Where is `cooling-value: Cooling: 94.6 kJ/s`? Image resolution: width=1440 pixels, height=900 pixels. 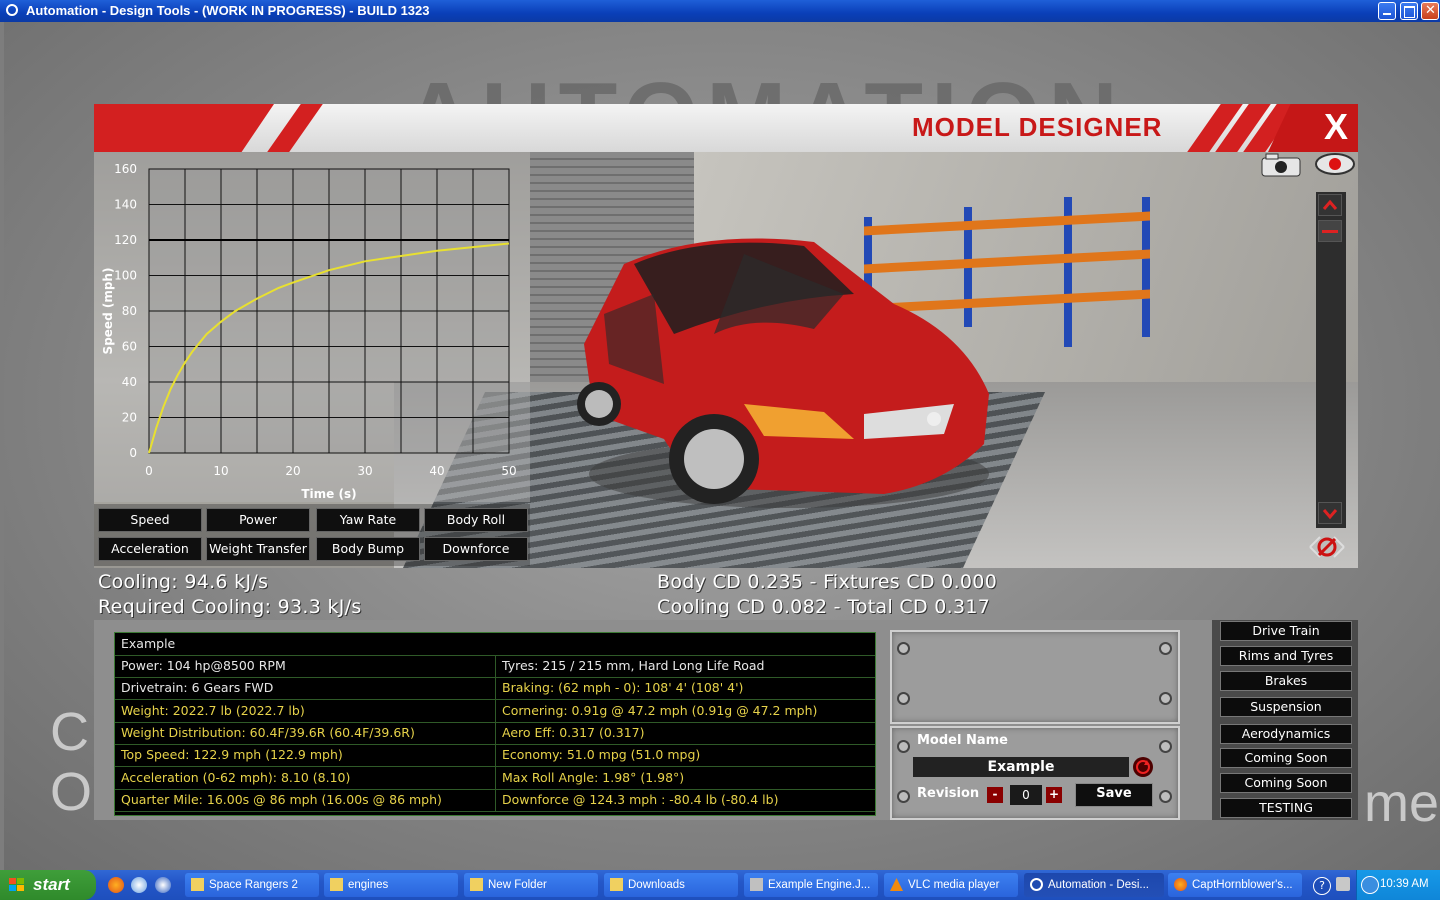 cooling-value: Cooling: 94.6 kJ/s is located at coordinates (183, 582).